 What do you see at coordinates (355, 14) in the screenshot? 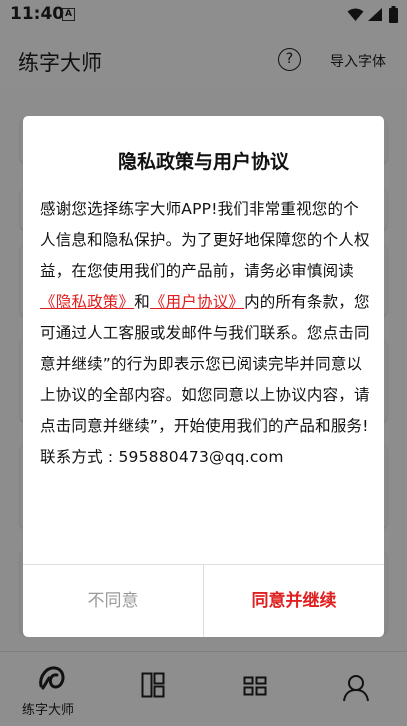
I see `wifi-icon` at bounding box center [355, 14].